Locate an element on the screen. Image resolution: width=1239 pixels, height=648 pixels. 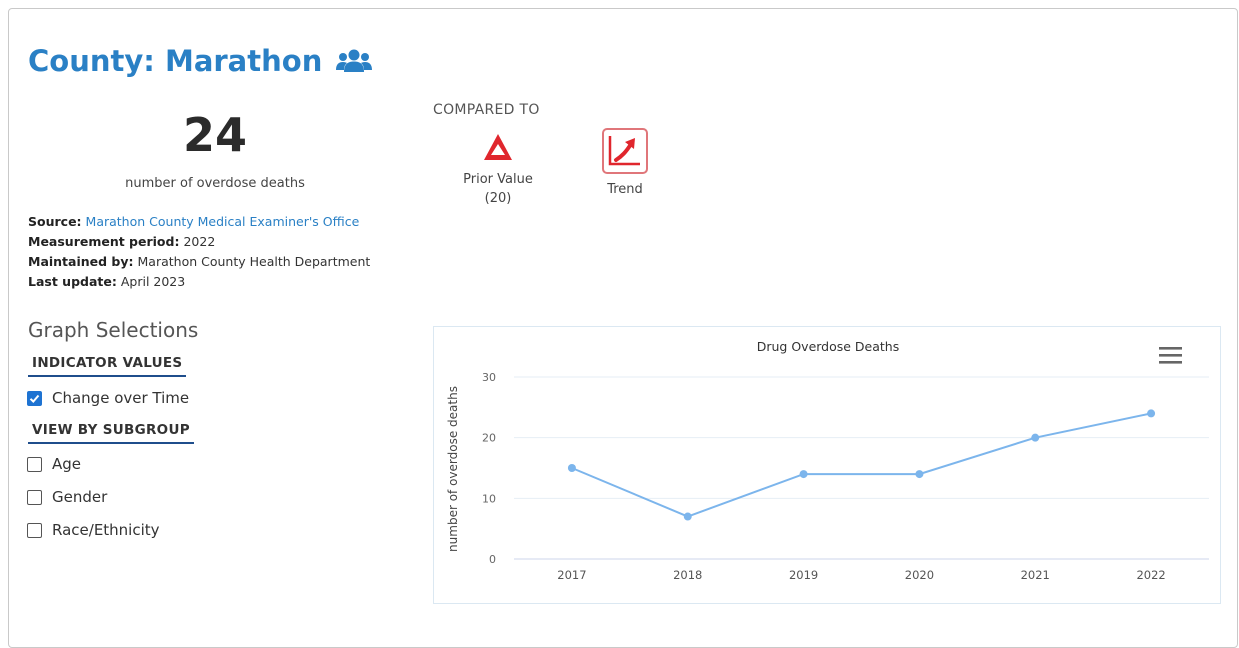
change-over-time-option: Change over Time is located at coordinates (108, 398).